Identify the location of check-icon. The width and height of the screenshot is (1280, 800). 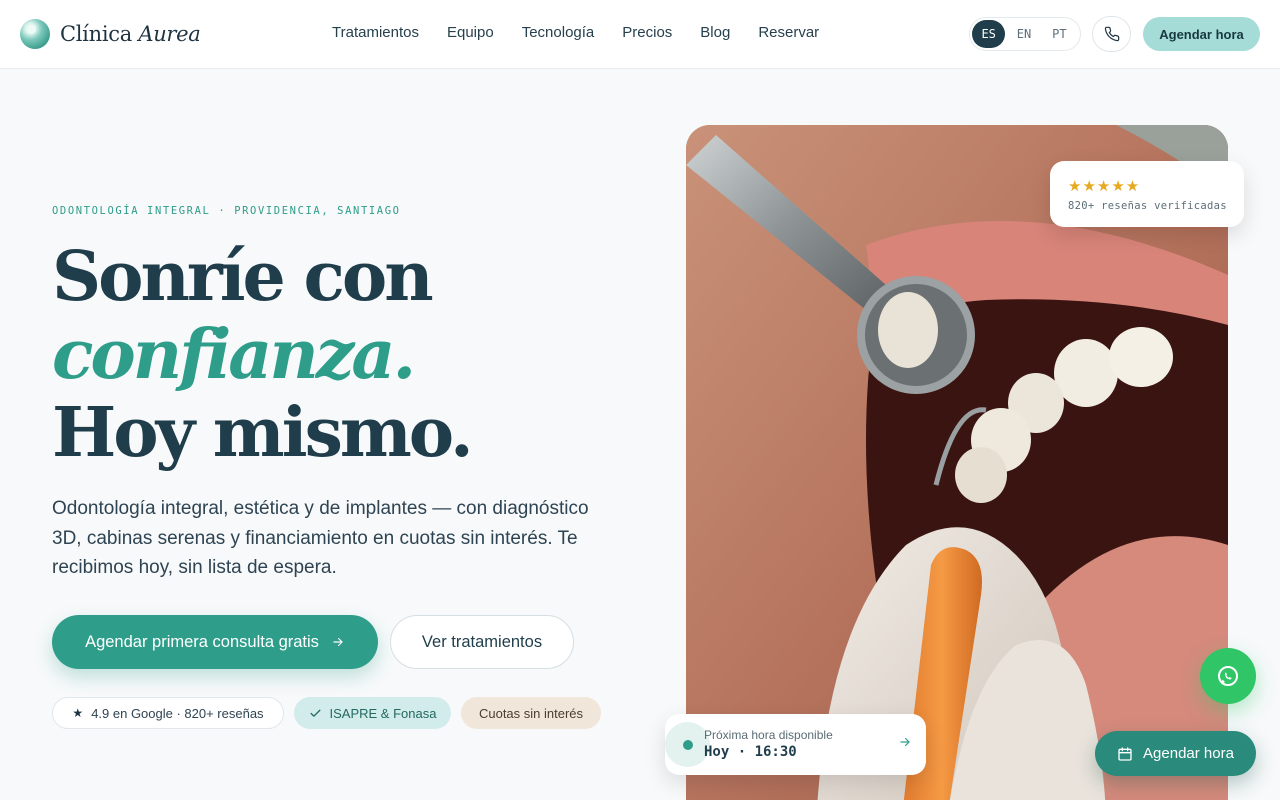
(315, 713).